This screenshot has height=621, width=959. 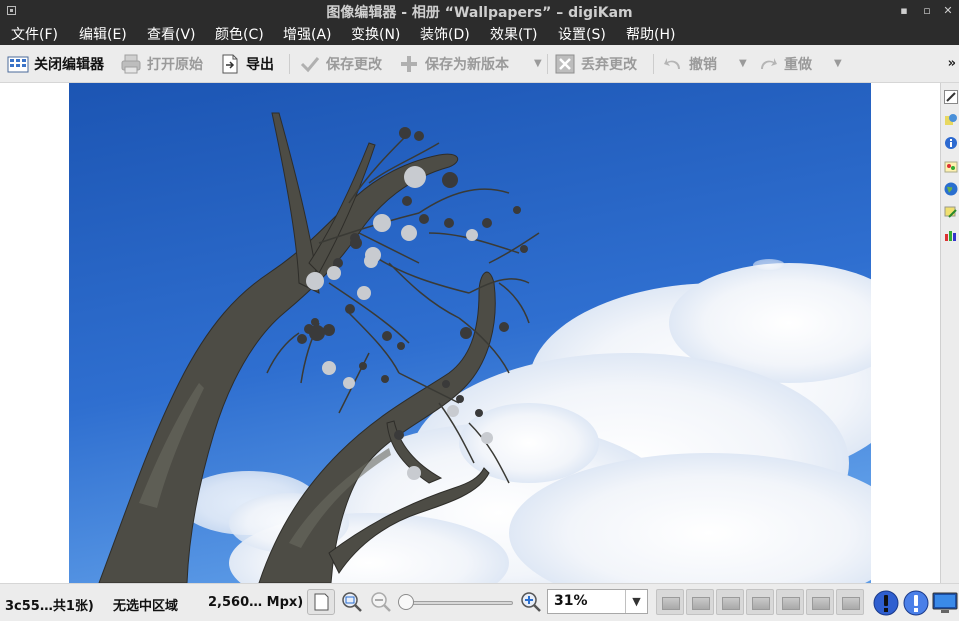 What do you see at coordinates (951, 142) in the screenshot?
I see `info-icon` at bounding box center [951, 142].